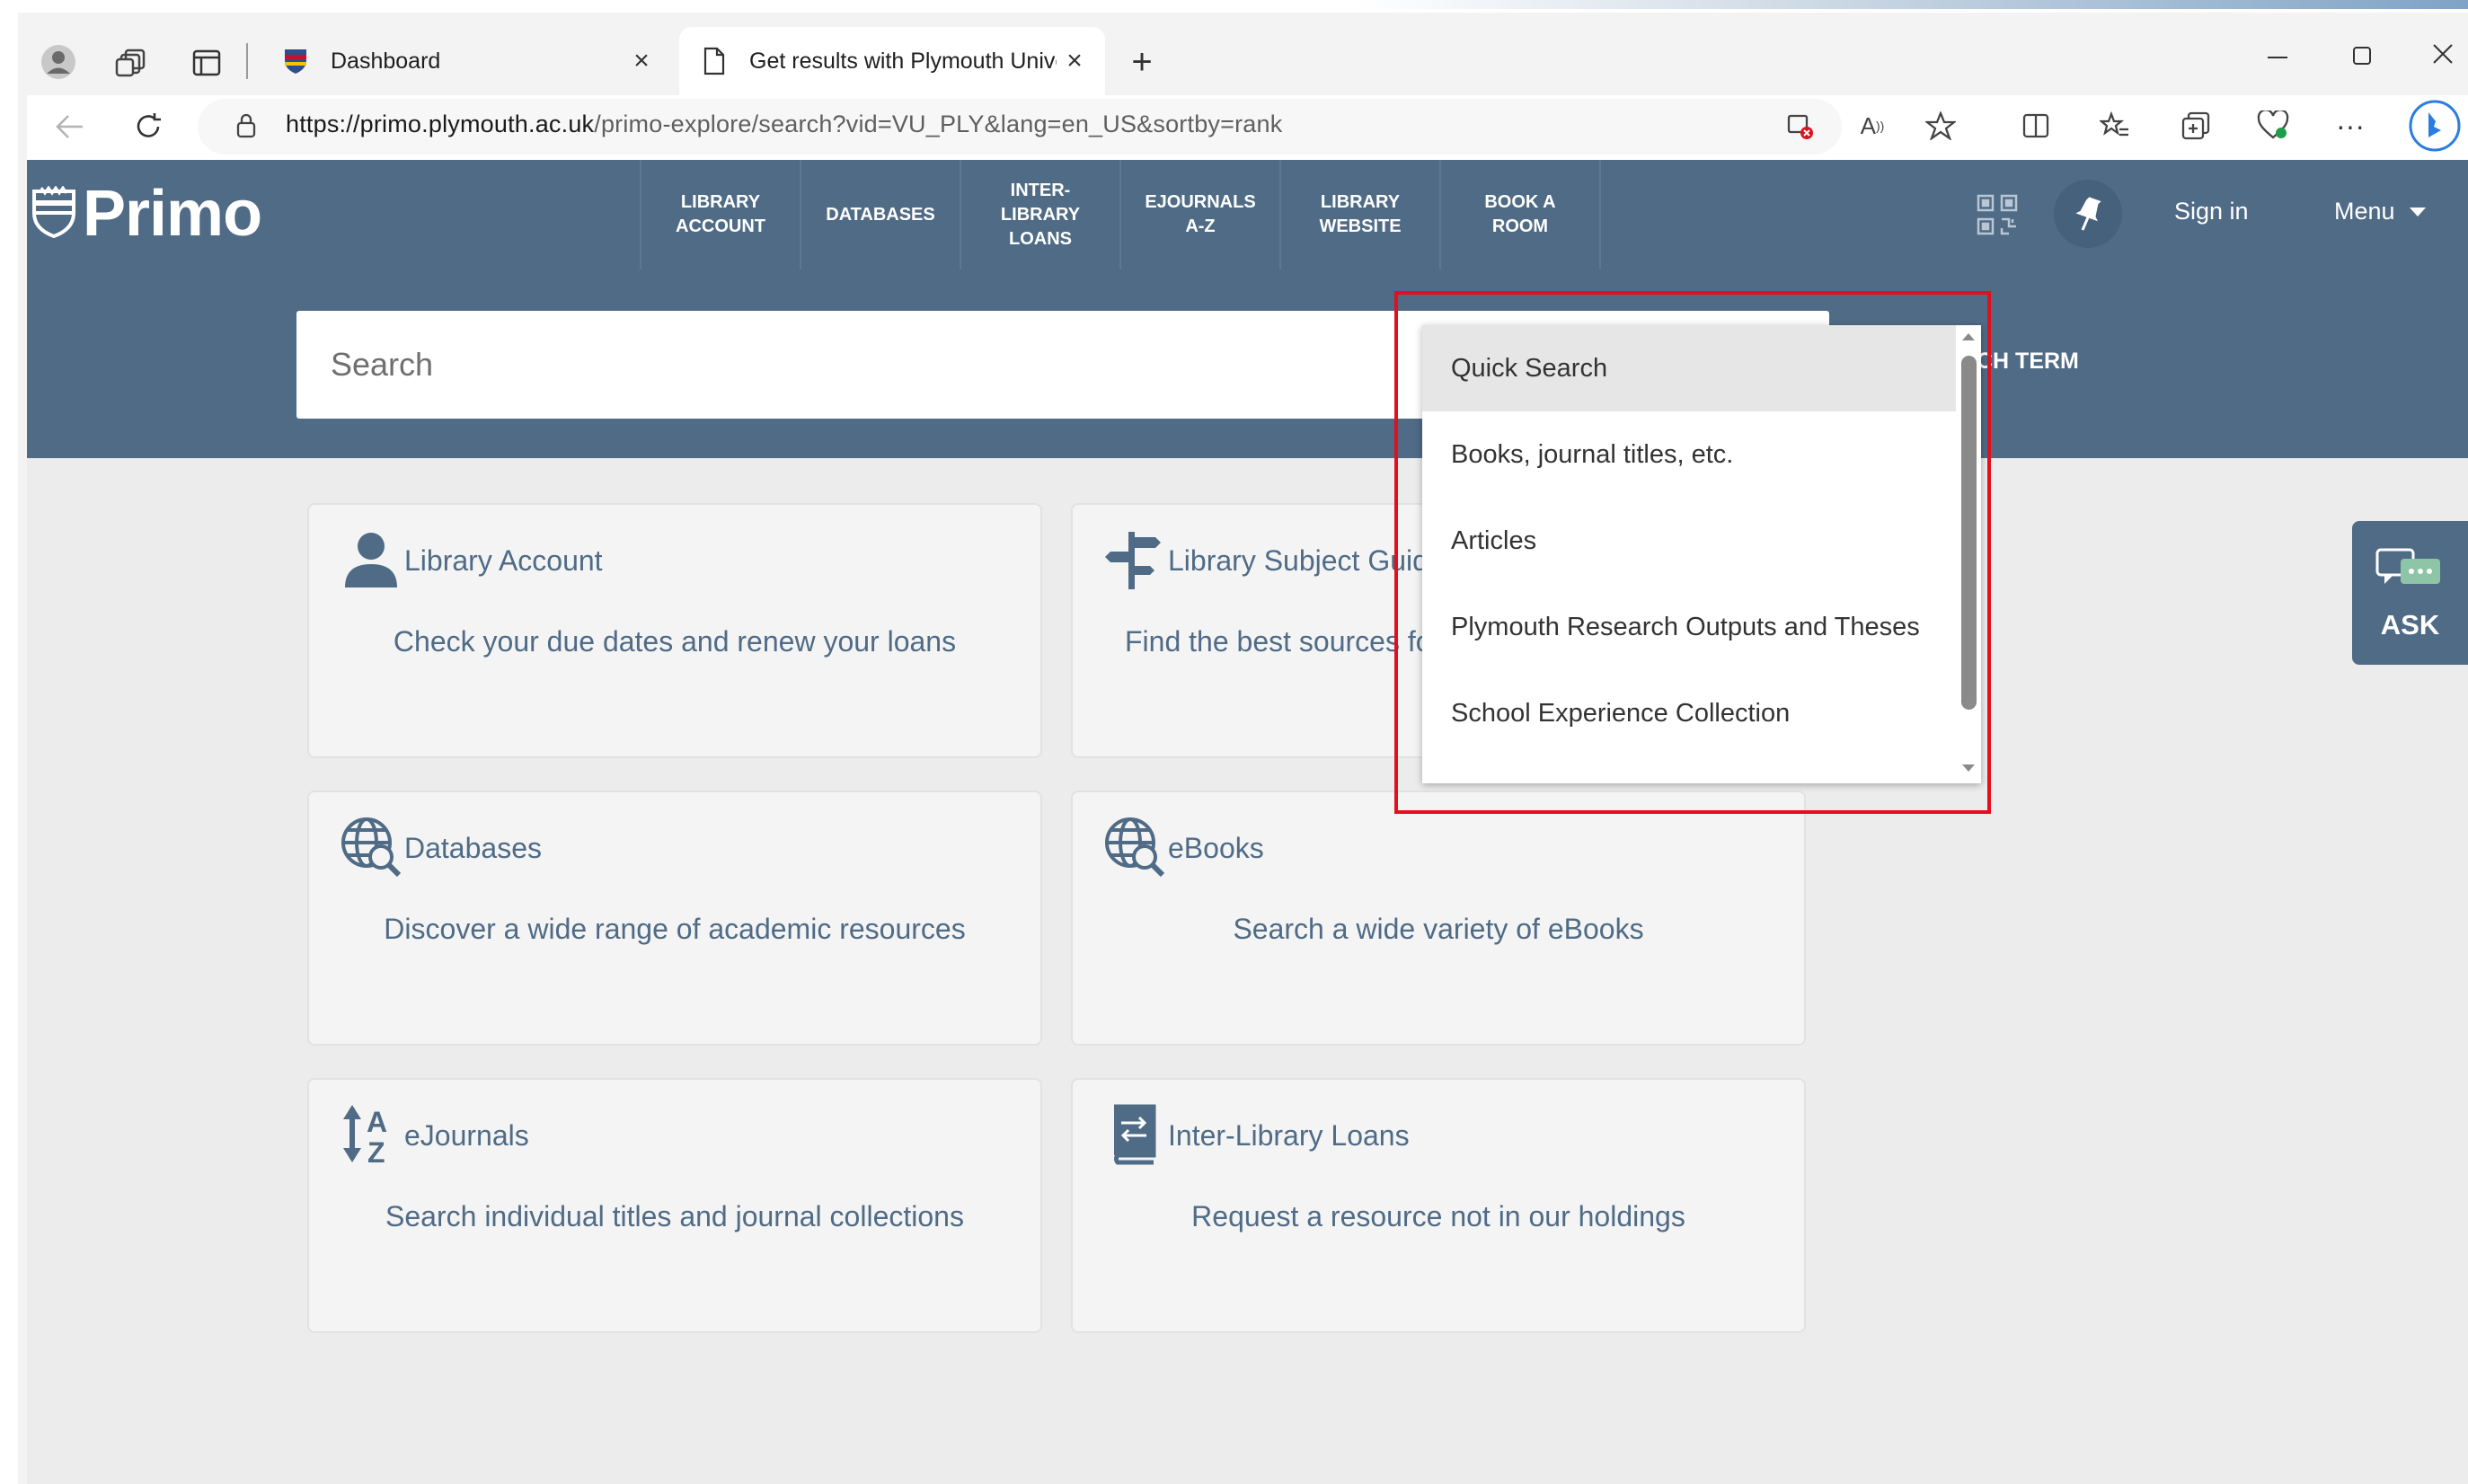 Image resolution: width=2468 pixels, height=1484 pixels. Describe the element at coordinates (1361, 214) in the screenshot. I see `nav-library-website: LIBRARY WEBSITE` at that location.